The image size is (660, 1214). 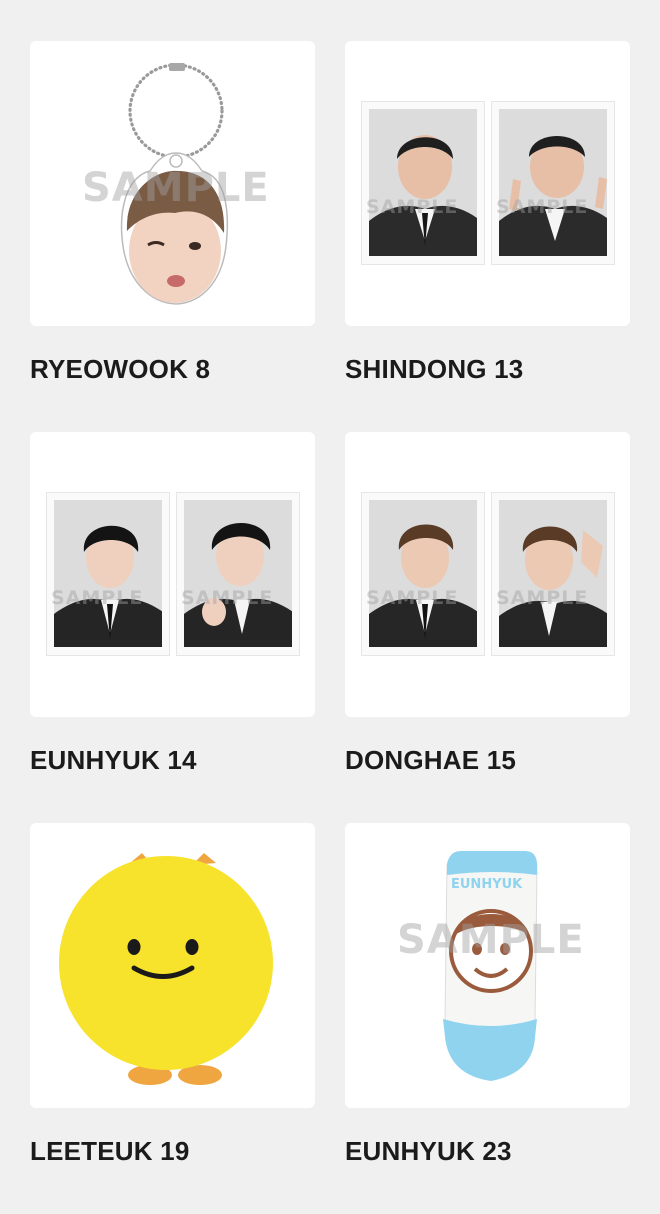 I want to click on product-label: RYEOWOOK 8, so click(x=120, y=369).